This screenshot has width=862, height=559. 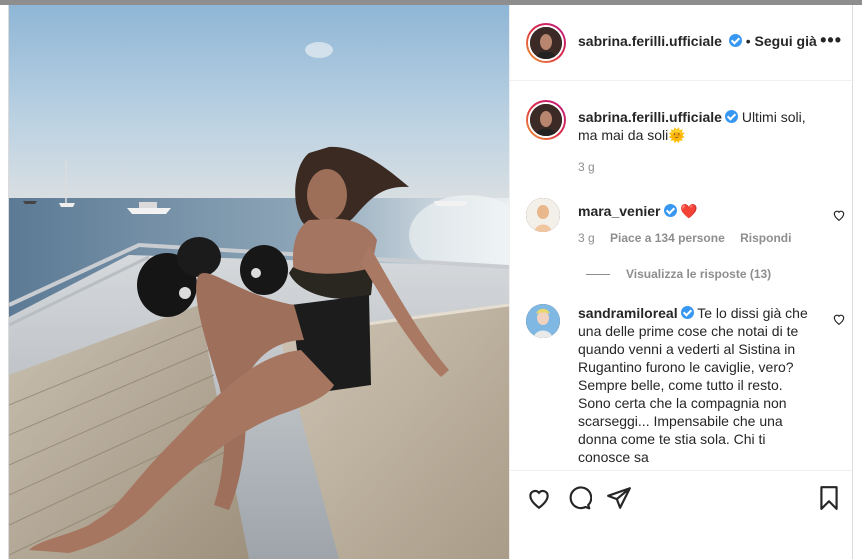 What do you see at coordinates (650, 117) in the screenshot?
I see `caption-username: sabrina.ferilli.ufficiale` at bounding box center [650, 117].